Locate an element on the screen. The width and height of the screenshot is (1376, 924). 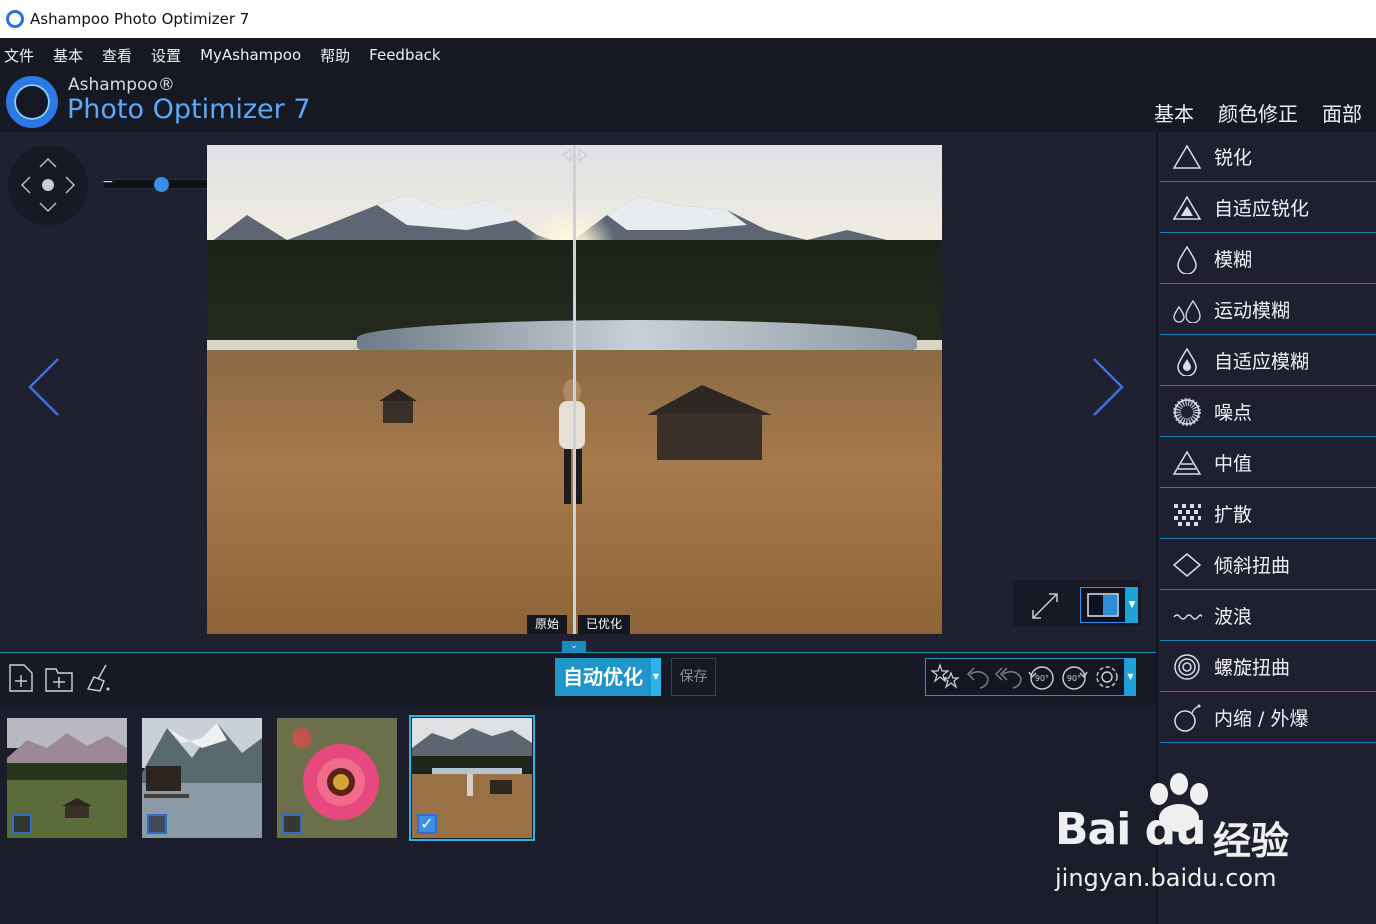
filter-adaptive-sharpen: 自适应锐化 is located at coordinates (1268, 208).